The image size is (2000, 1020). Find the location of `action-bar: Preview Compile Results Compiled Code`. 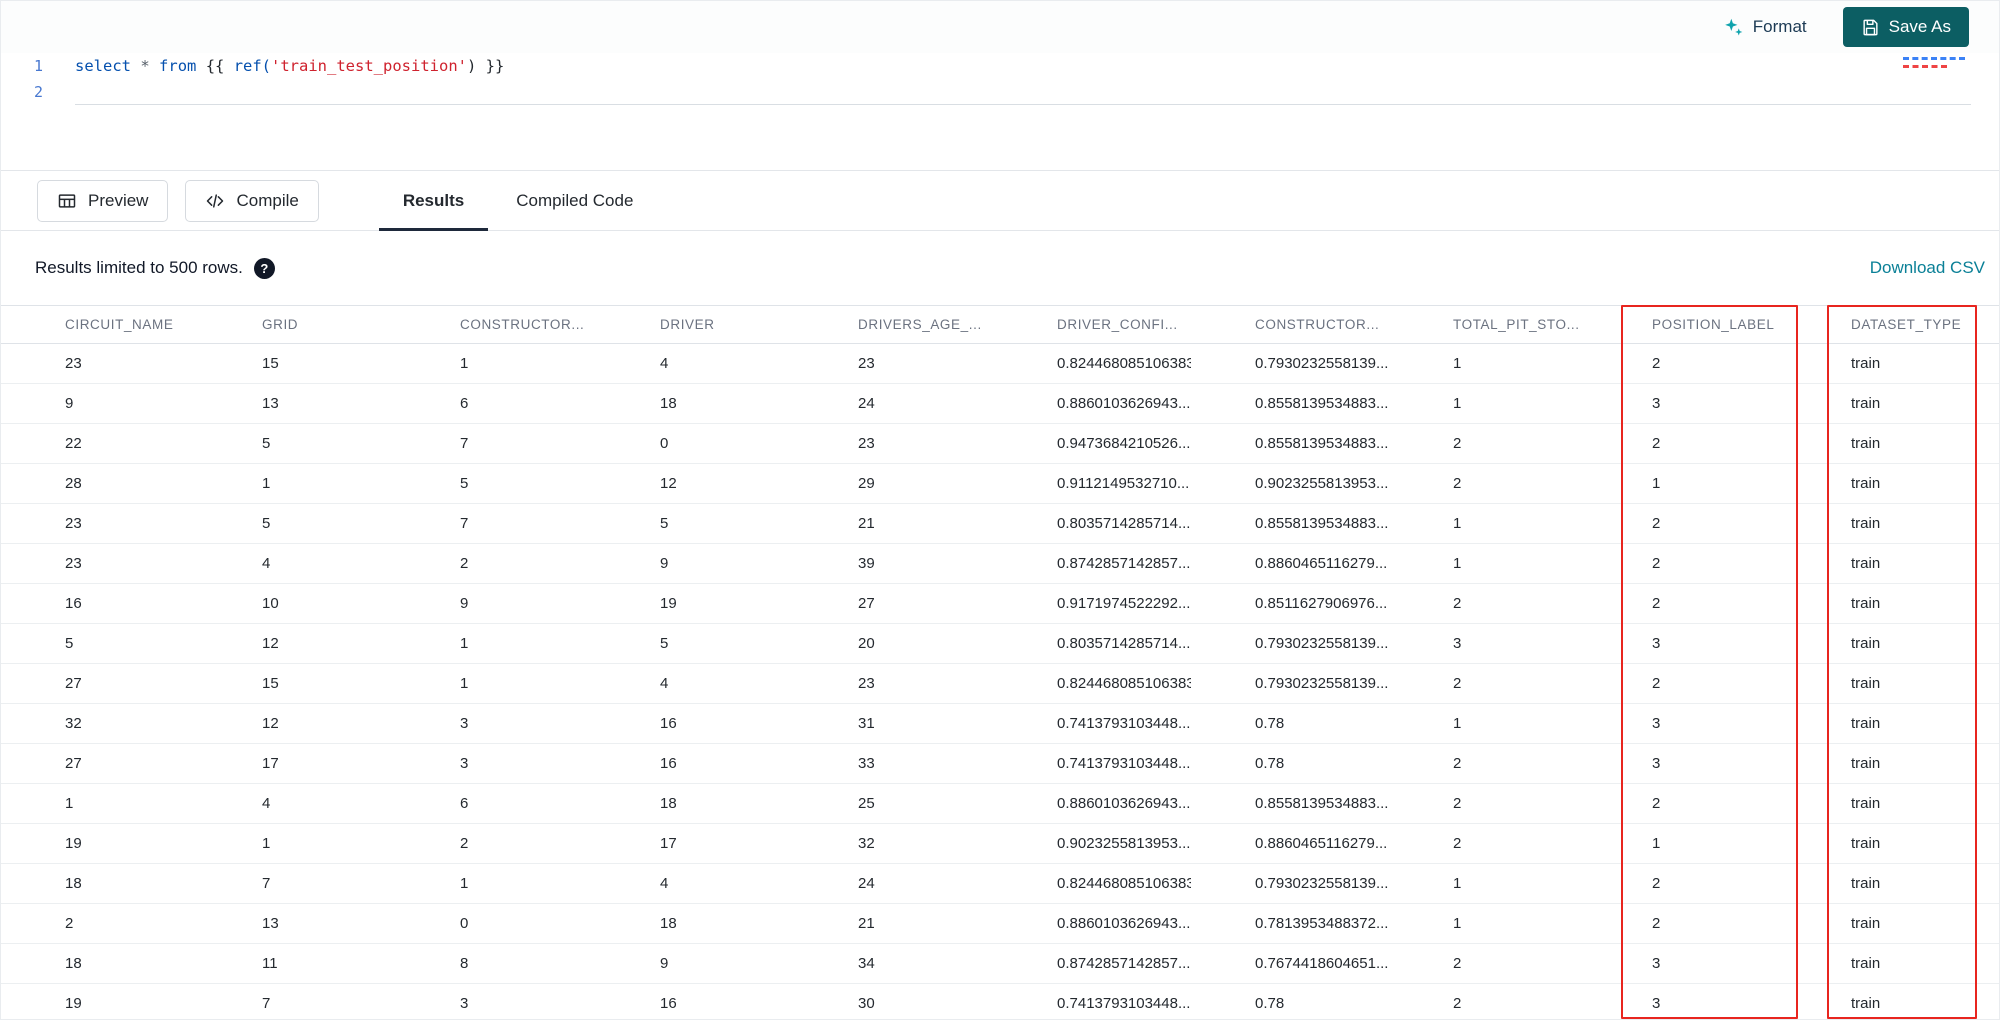

action-bar: Preview Compile Results Compiled Code is located at coordinates (1000, 201).